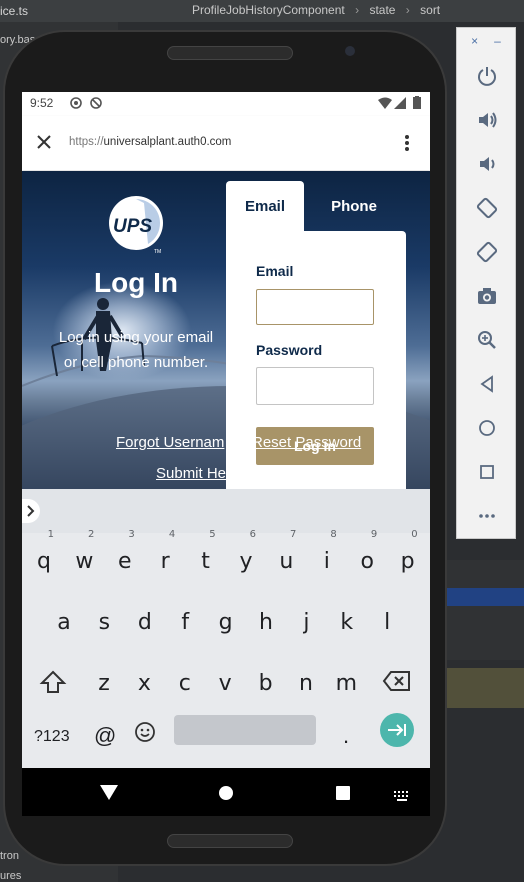  I want to click on front-camera, so click(350, 51).